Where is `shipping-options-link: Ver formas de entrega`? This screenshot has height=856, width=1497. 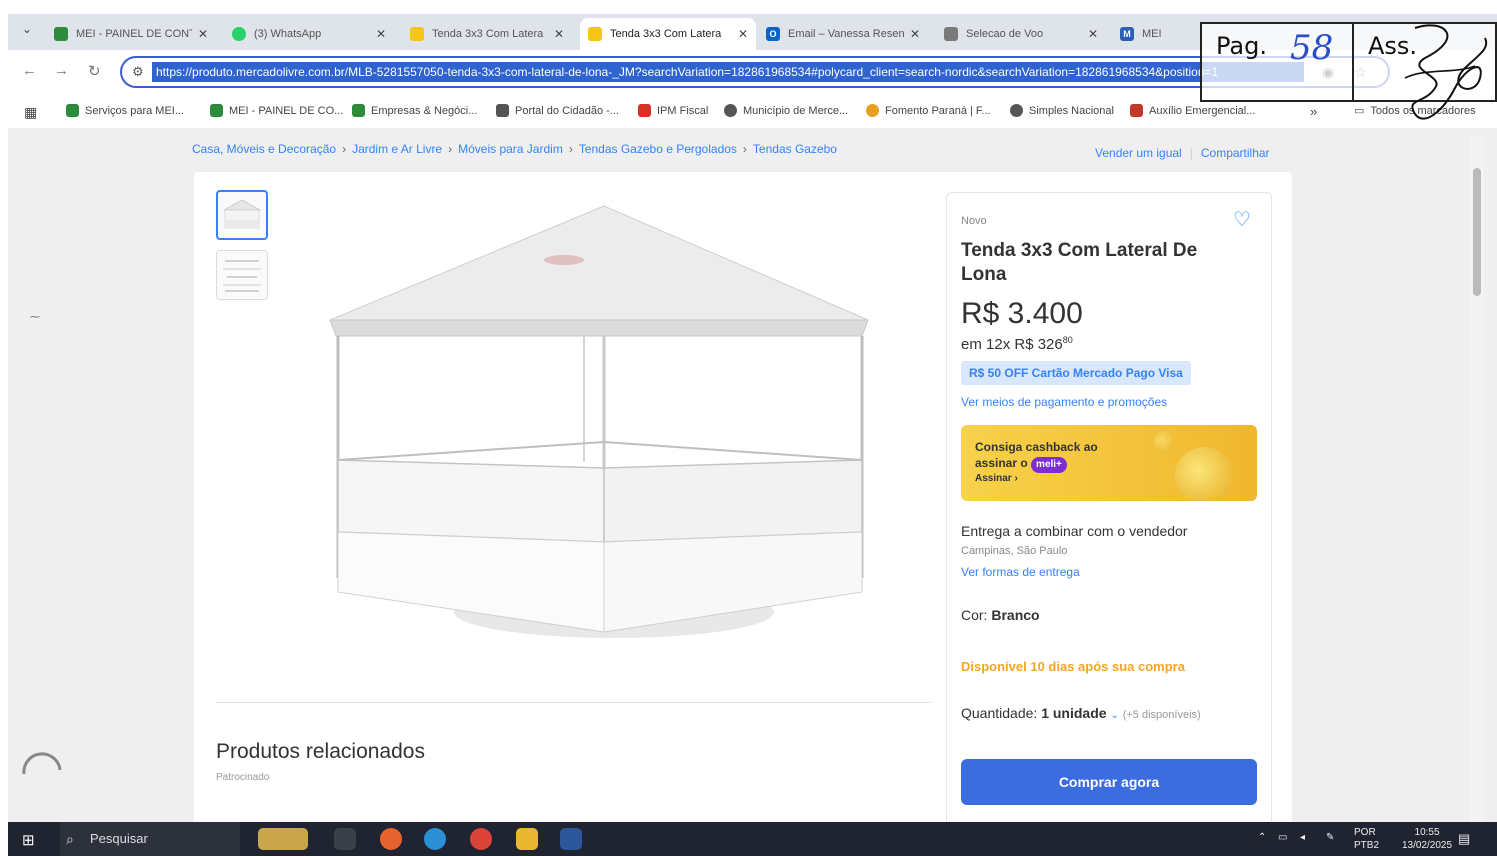
shipping-options-link: Ver formas de entrega is located at coordinates (1020, 572).